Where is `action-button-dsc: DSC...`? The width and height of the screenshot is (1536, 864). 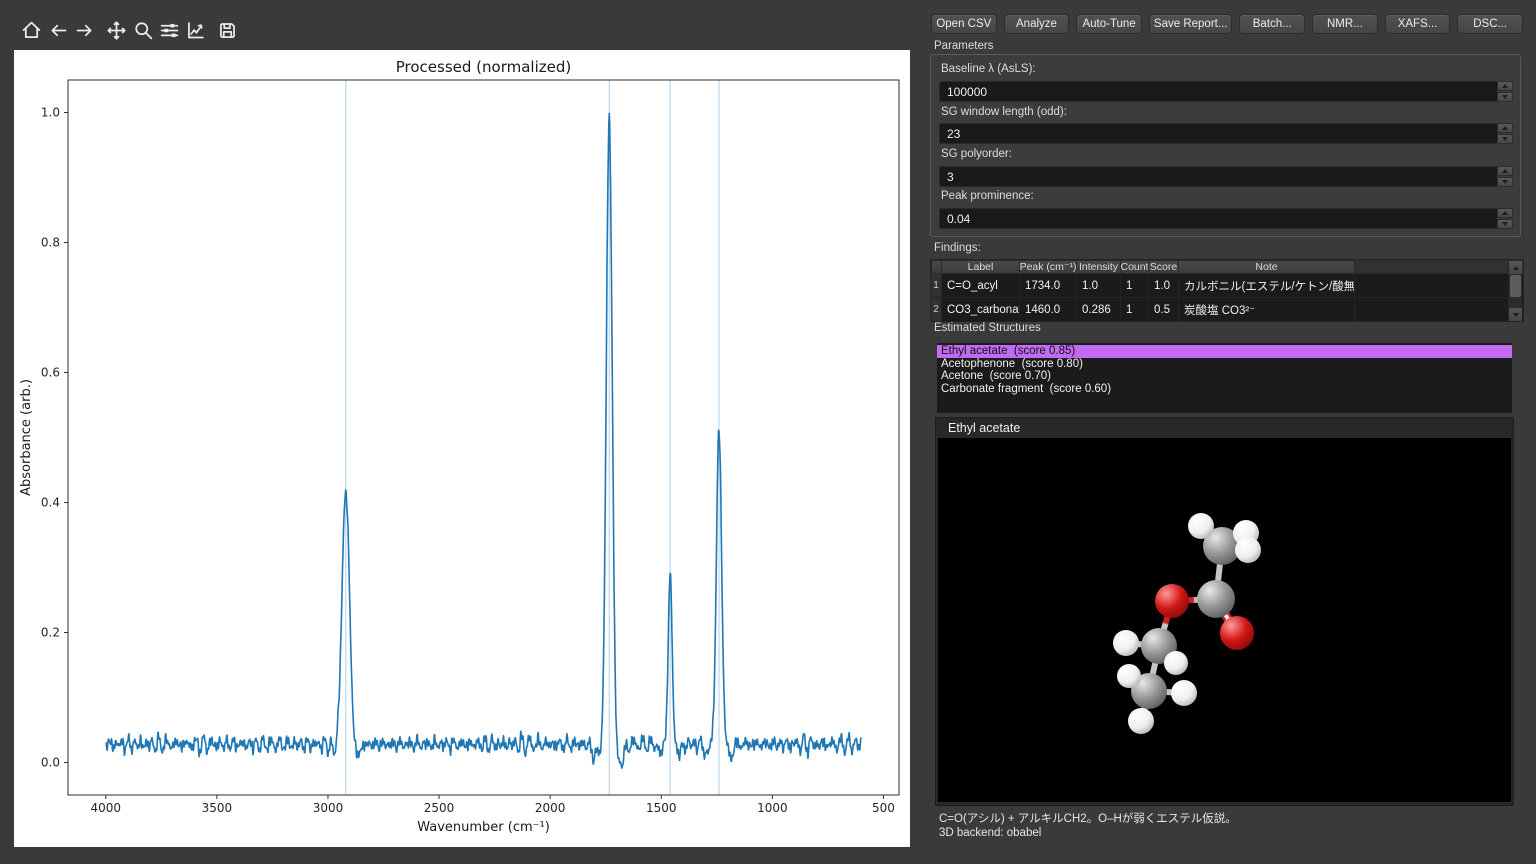 action-button-dsc: DSC... is located at coordinates (1490, 24).